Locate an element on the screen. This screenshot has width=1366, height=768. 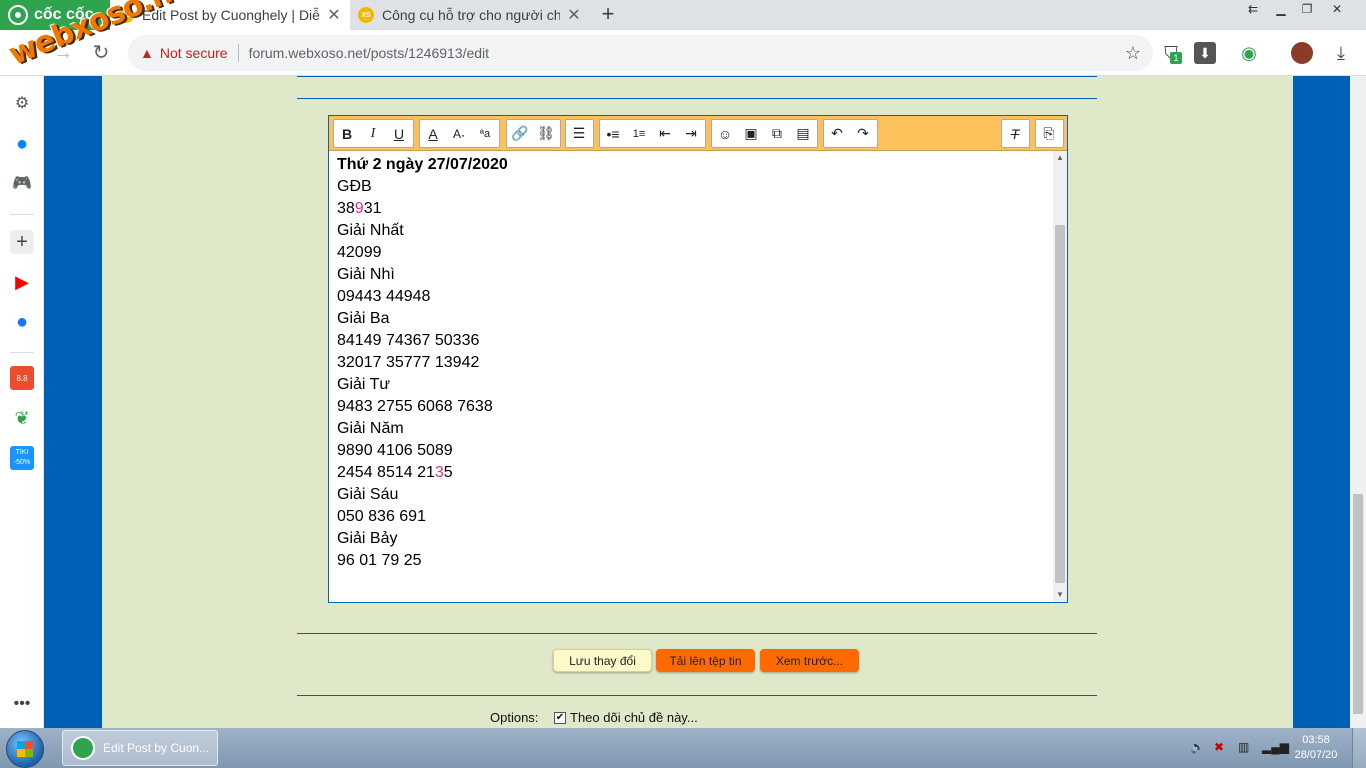
editor-line: GĐB is located at coordinates (354, 186).